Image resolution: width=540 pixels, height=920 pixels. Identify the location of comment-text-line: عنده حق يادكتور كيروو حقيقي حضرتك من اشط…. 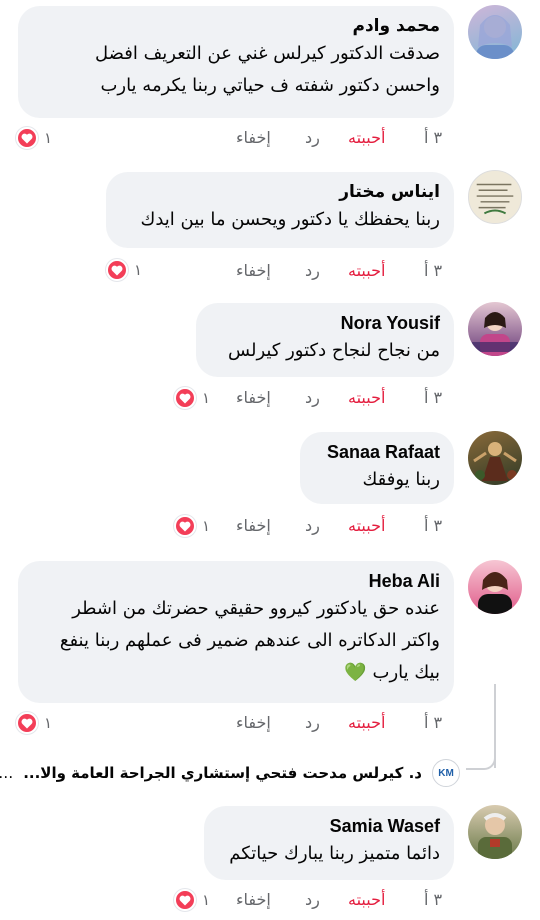
(256, 608).